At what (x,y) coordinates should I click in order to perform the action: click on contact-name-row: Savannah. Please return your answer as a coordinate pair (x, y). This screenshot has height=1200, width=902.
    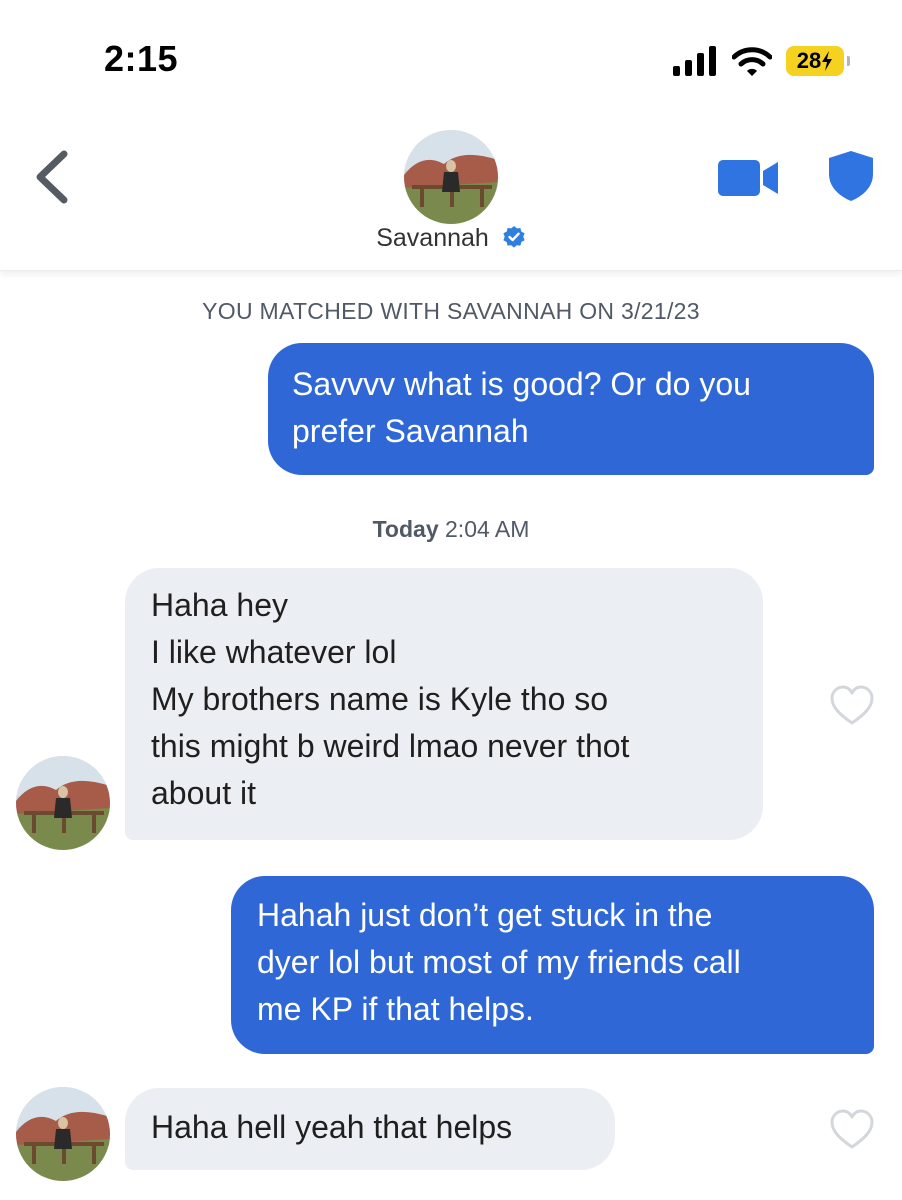
    Looking at the image, I should click on (451, 238).